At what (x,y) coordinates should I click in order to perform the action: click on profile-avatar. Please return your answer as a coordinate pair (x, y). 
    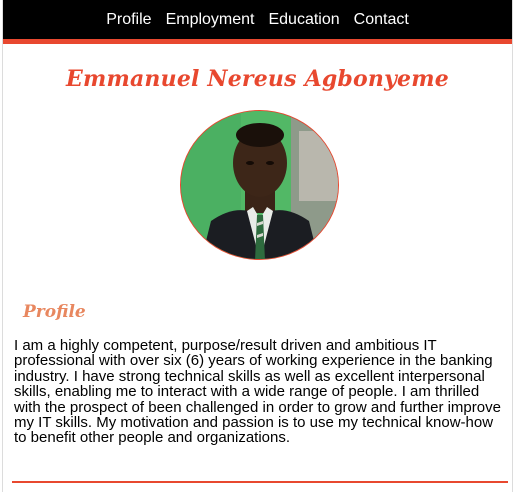
    Looking at the image, I should click on (259, 185).